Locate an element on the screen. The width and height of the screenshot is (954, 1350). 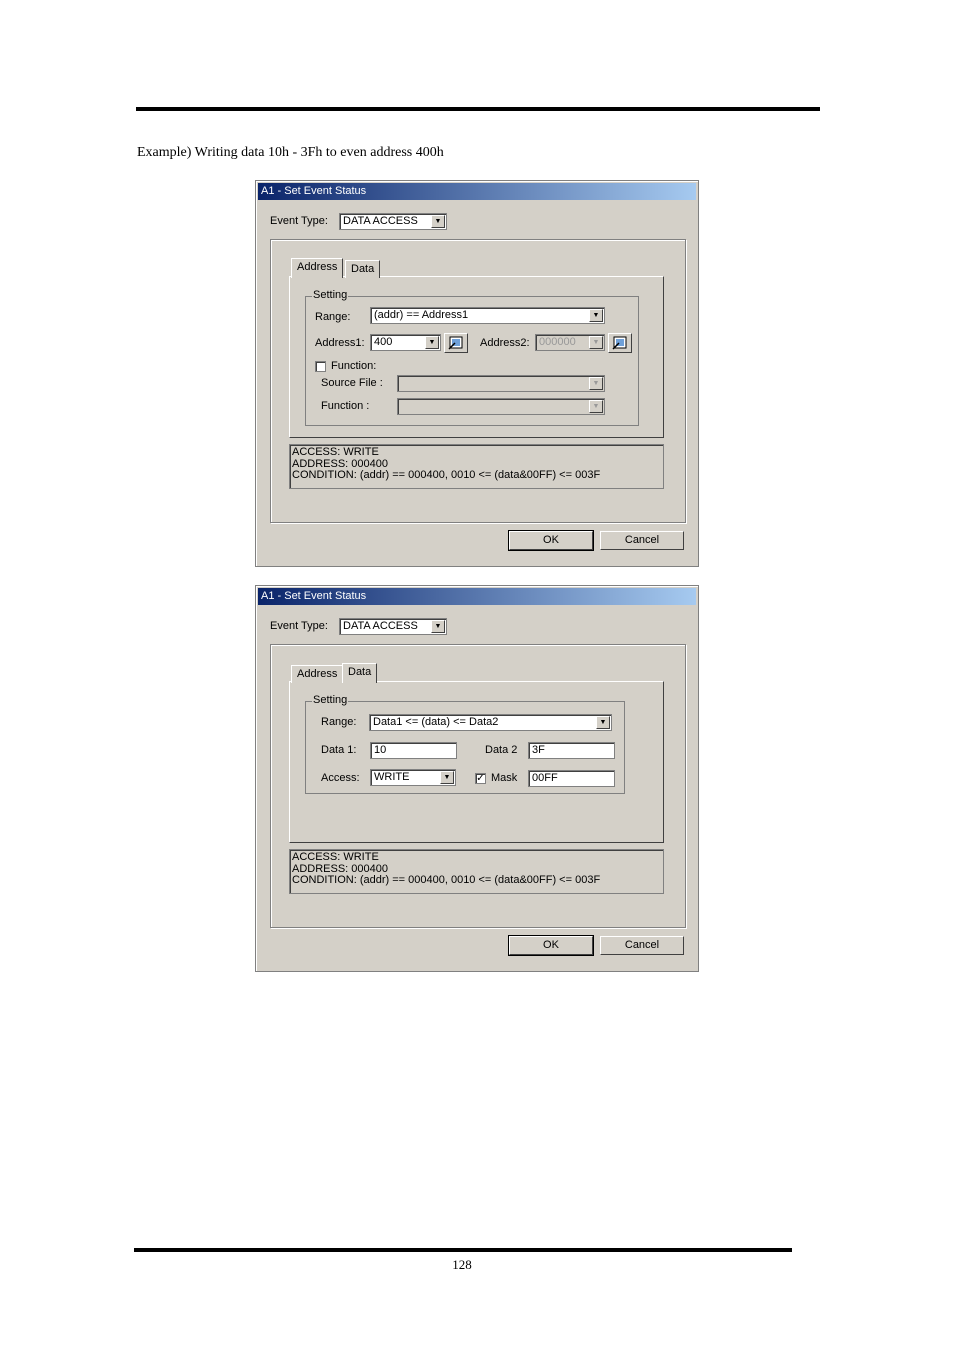
function-checkbox-label: Function: is located at coordinates (354, 366).